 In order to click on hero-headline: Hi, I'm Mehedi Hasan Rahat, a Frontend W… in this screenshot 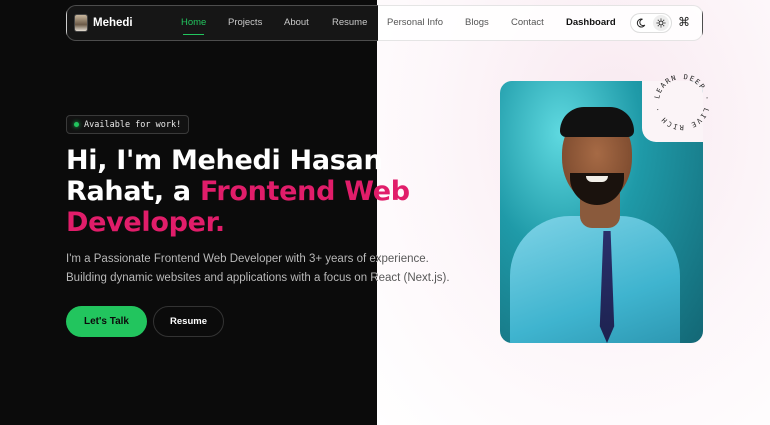, I will do `click(246, 191)`.